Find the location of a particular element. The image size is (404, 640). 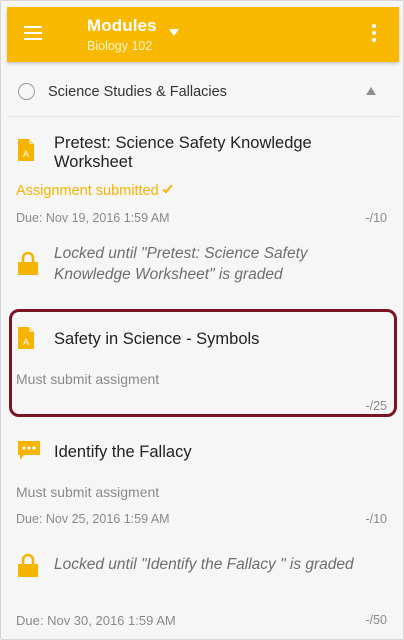

due-date: Due: Nov 25, 2016 1:59 AM is located at coordinates (93, 519).